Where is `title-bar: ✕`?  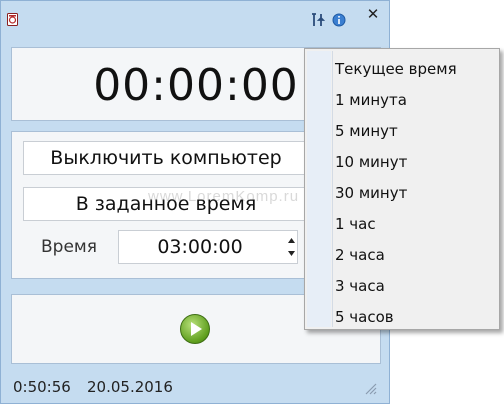 title-bar: ✕ is located at coordinates (195, 18).